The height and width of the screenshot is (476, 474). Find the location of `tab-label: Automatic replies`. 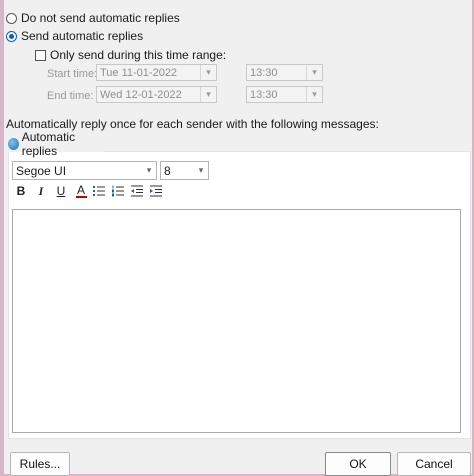

tab-label: Automatic replies is located at coordinates (48, 143).